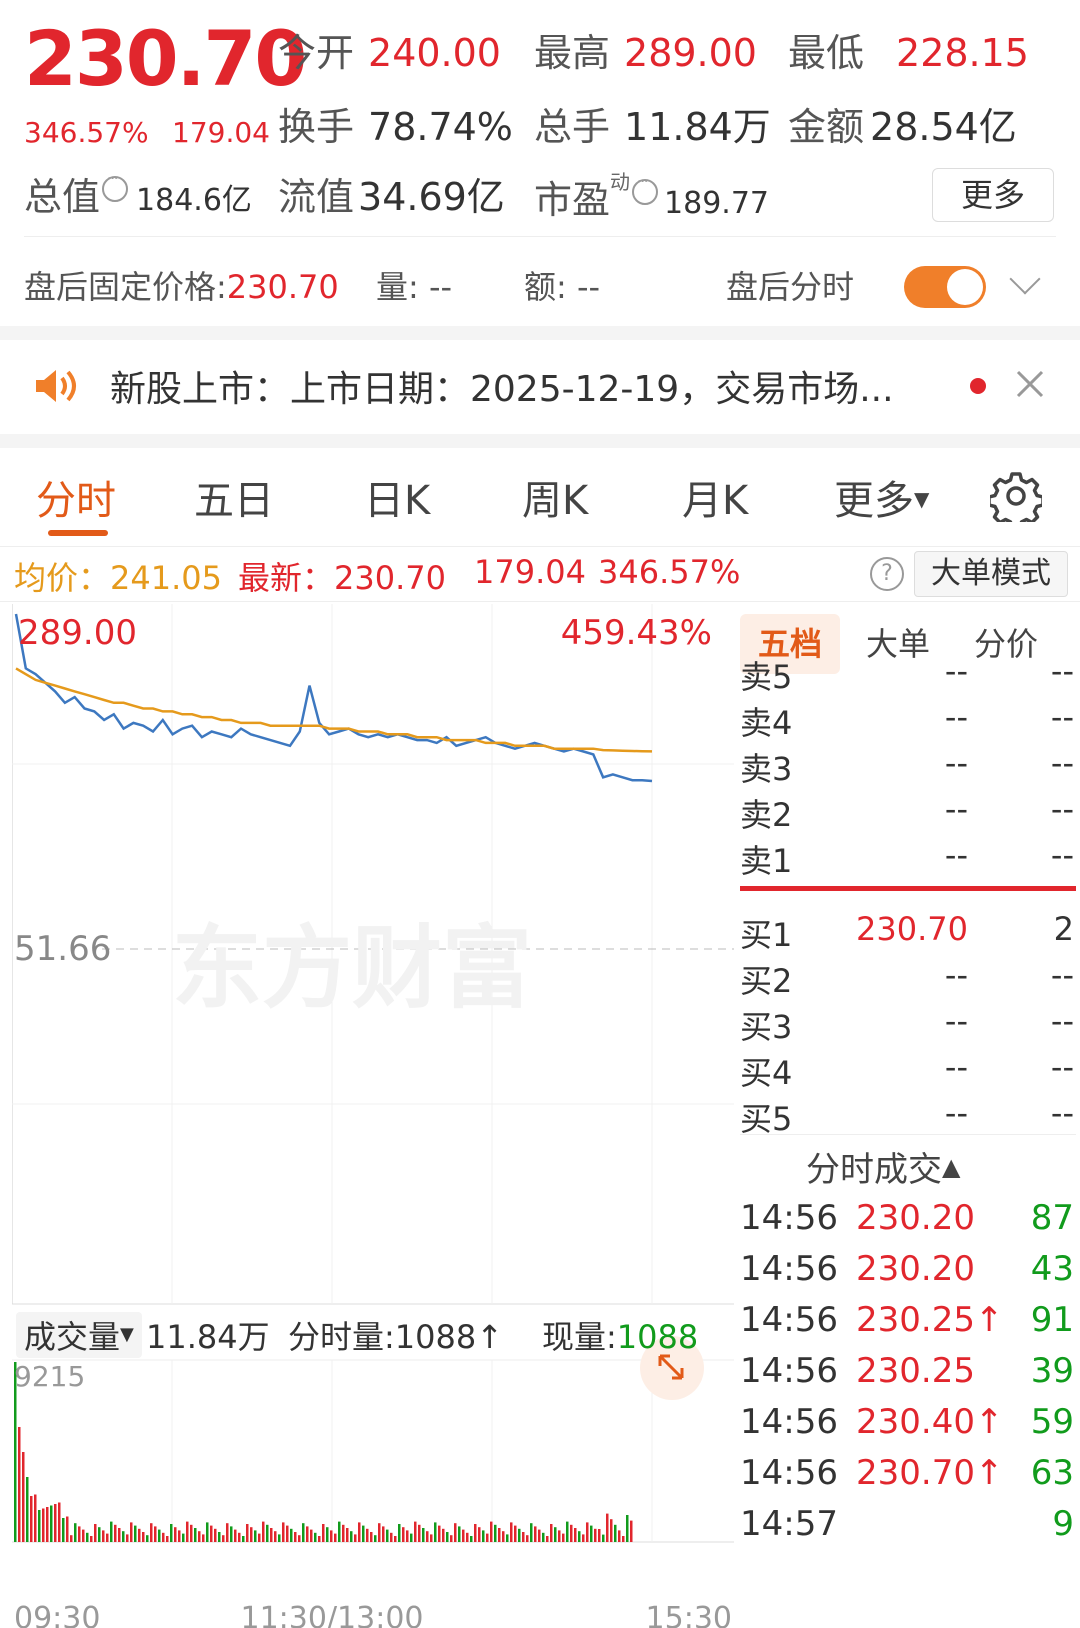 This screenshot has height=1628, width=1080. What do you see at coordinates (915, 1218) in the screenshot?
I see `tick-row-price: 230.20` at bounding box center [915, 1218].